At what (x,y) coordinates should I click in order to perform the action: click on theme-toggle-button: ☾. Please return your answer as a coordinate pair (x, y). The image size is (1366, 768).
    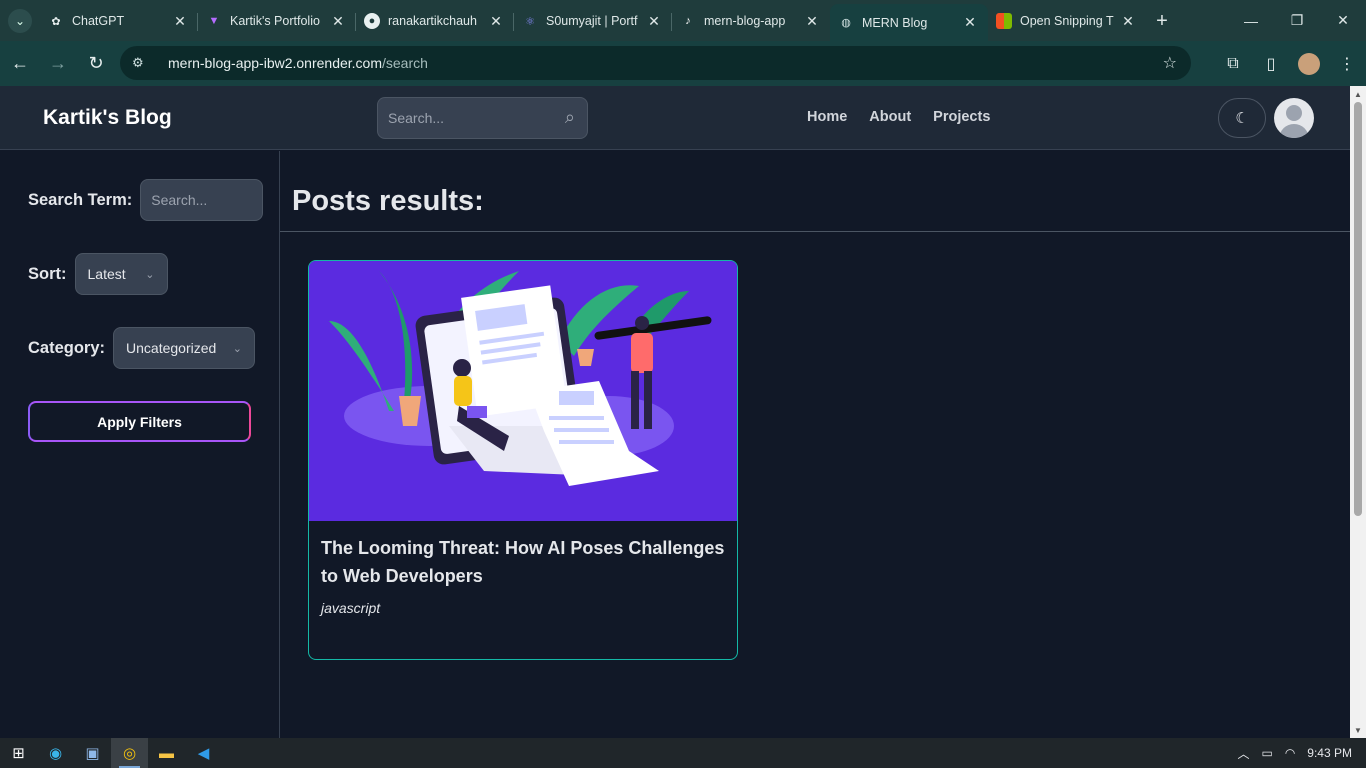
    Looking at the image, I should click on (1242, 118).